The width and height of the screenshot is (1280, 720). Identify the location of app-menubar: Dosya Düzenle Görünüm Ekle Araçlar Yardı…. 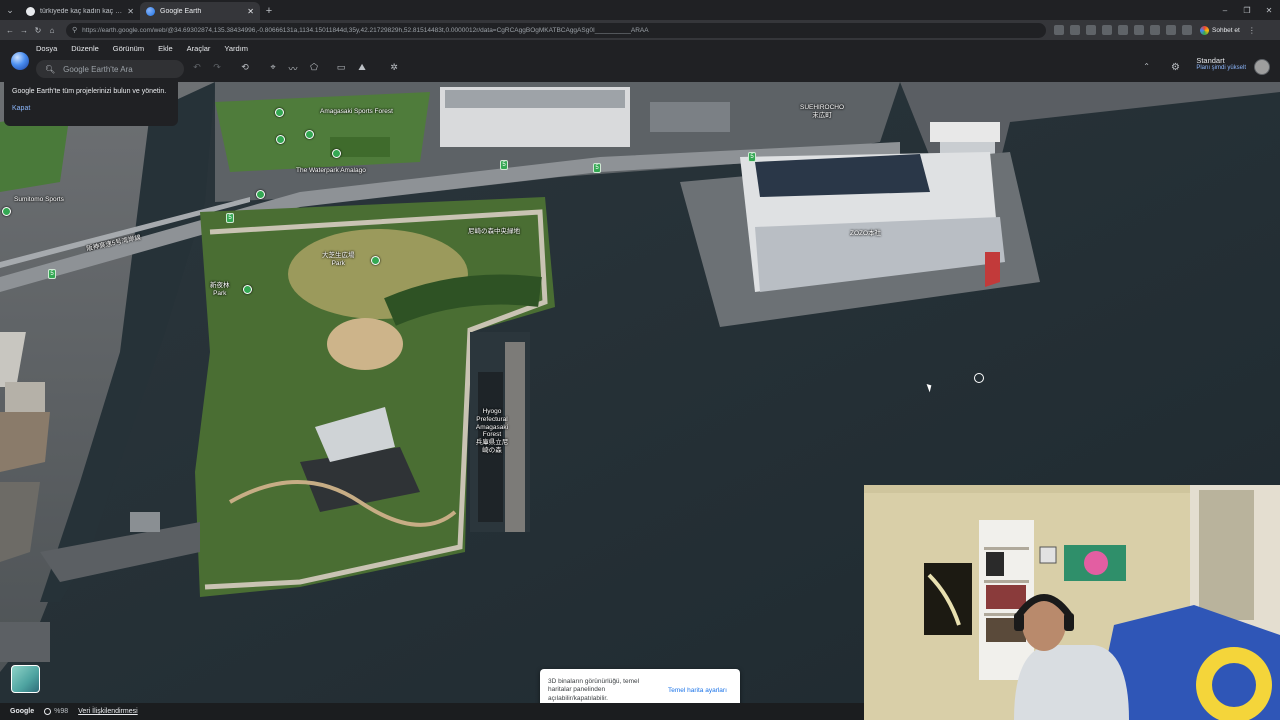
(640, 48).